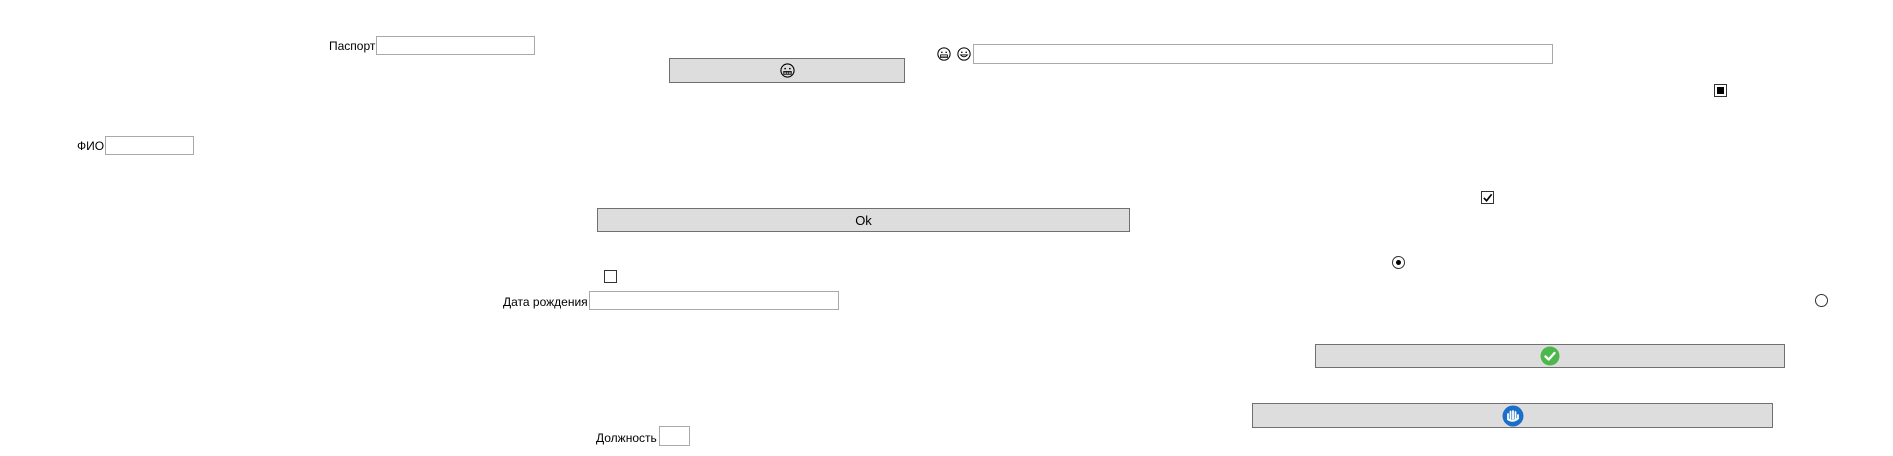 The image size is (1893, 456). What do you see at coordinates (545, 302) in the screenshot?
I see `birthdate-label: Дата рождения` at bounding box center [545, 302].